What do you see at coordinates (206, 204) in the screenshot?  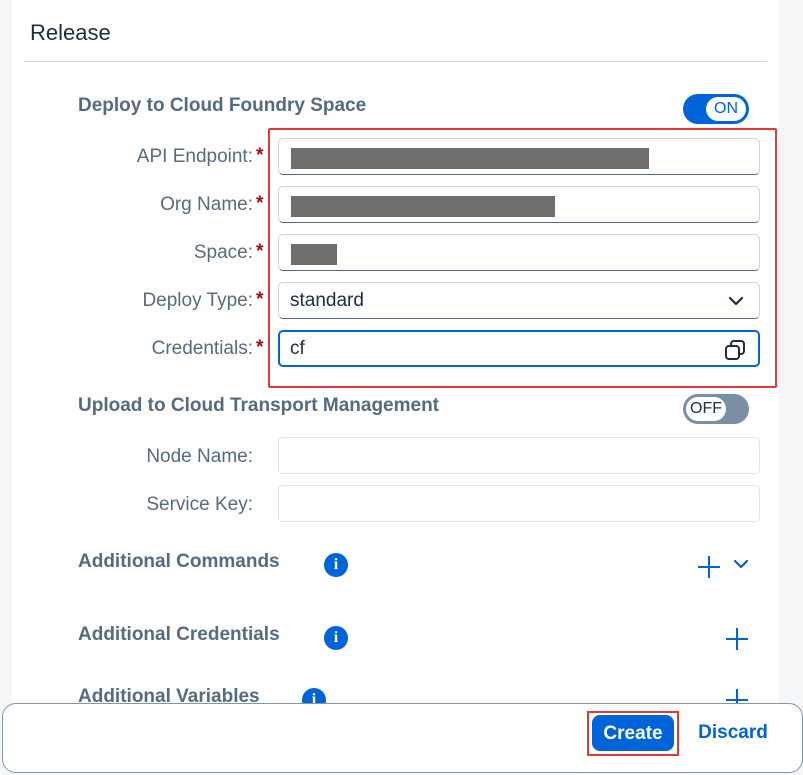 I see `org-name-label: Org Name:` at bounding box center [206, 204].